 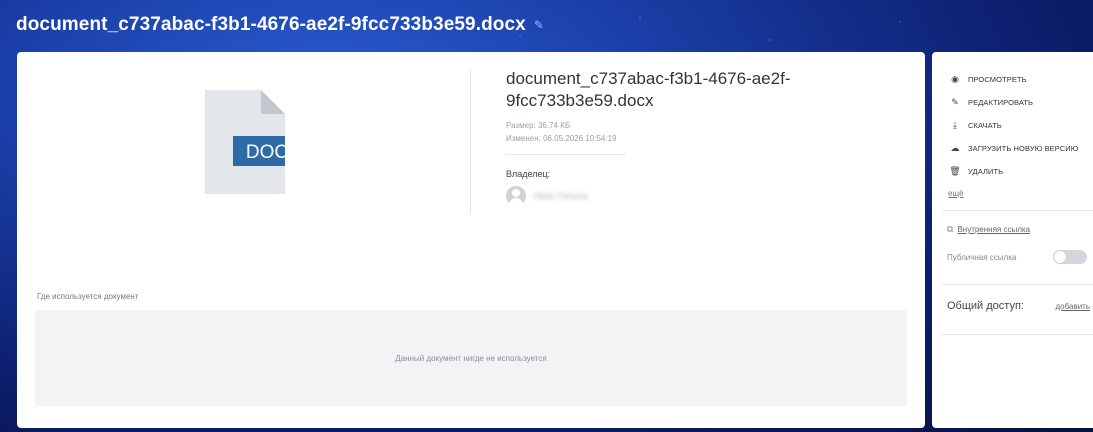 I want to click on usage-empty-text: Данный документ нигде не используется, so click(x=471, y=358).